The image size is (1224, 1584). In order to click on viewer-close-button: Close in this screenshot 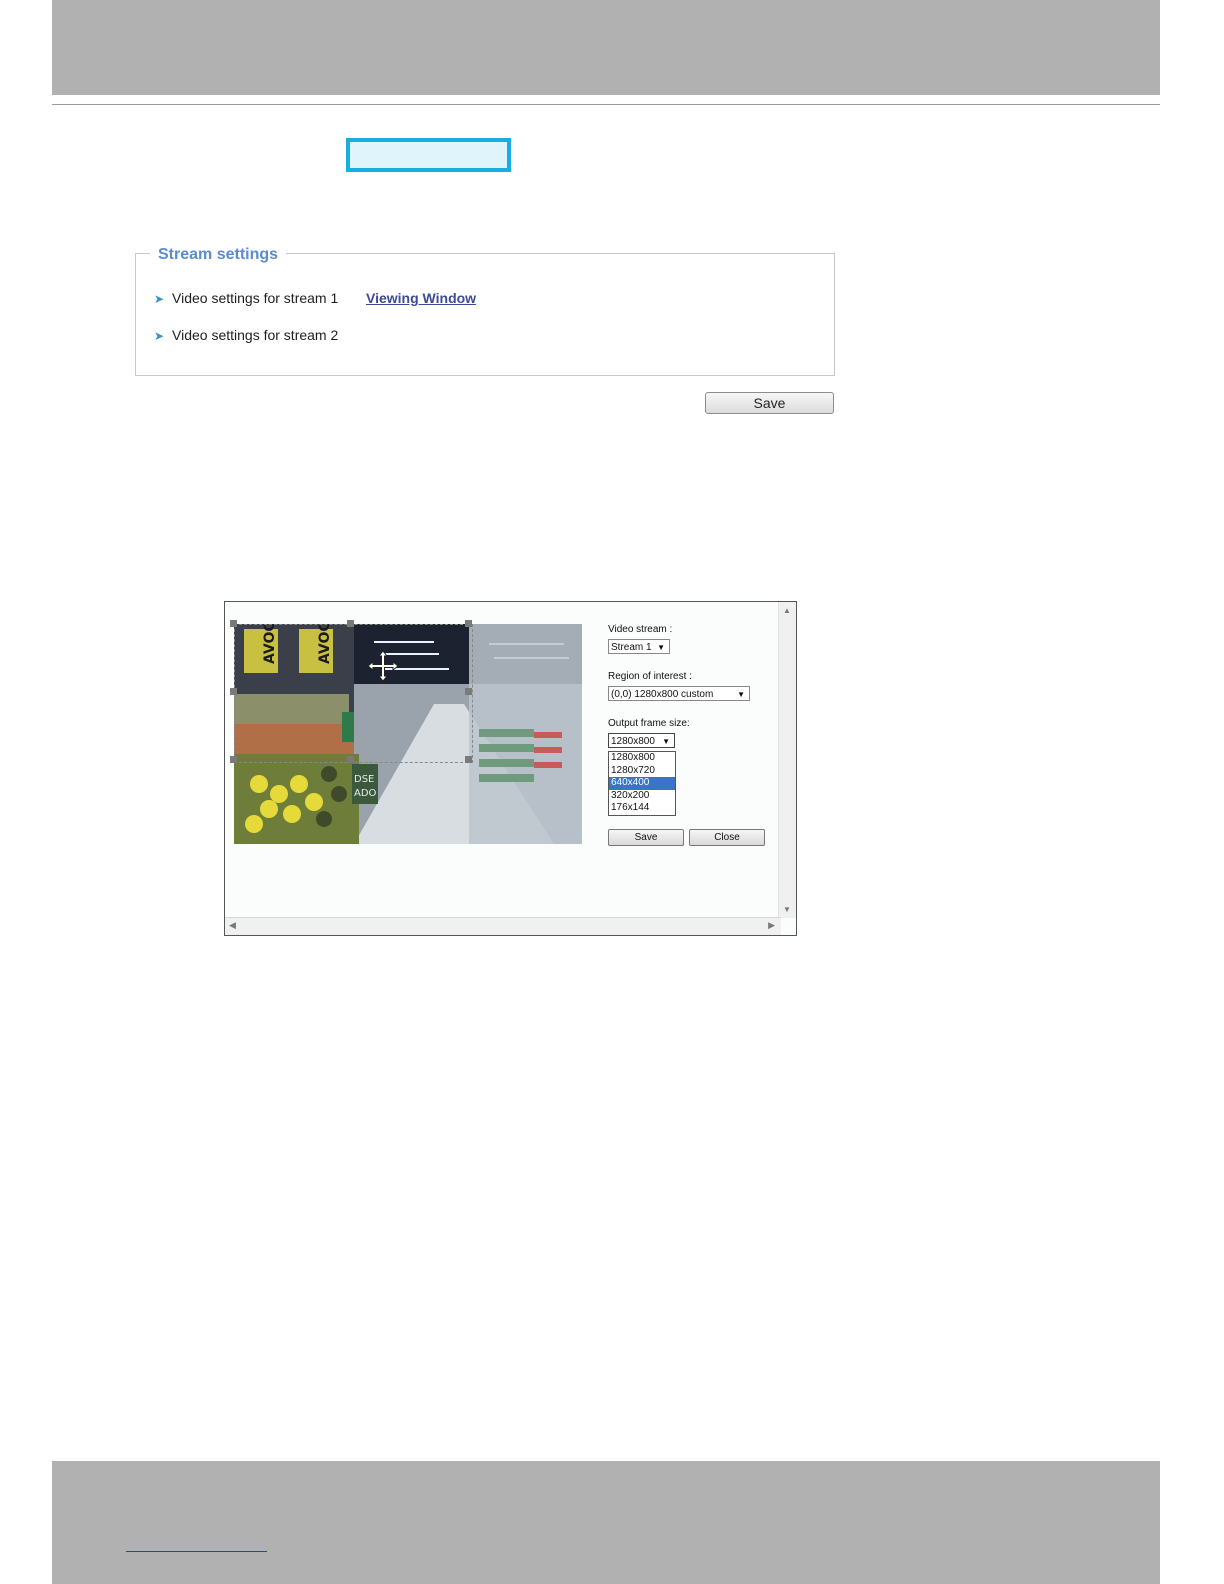, I will do `click(727, 837)`.